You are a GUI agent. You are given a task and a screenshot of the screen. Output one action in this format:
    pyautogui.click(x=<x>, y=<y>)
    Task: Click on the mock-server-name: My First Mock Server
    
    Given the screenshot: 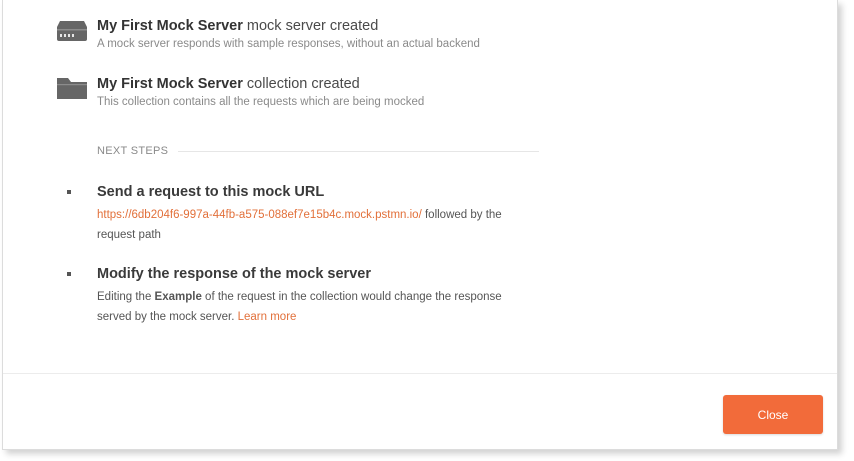 What is the action you would take?
    pyautogui.click(x=170, y=26)
    